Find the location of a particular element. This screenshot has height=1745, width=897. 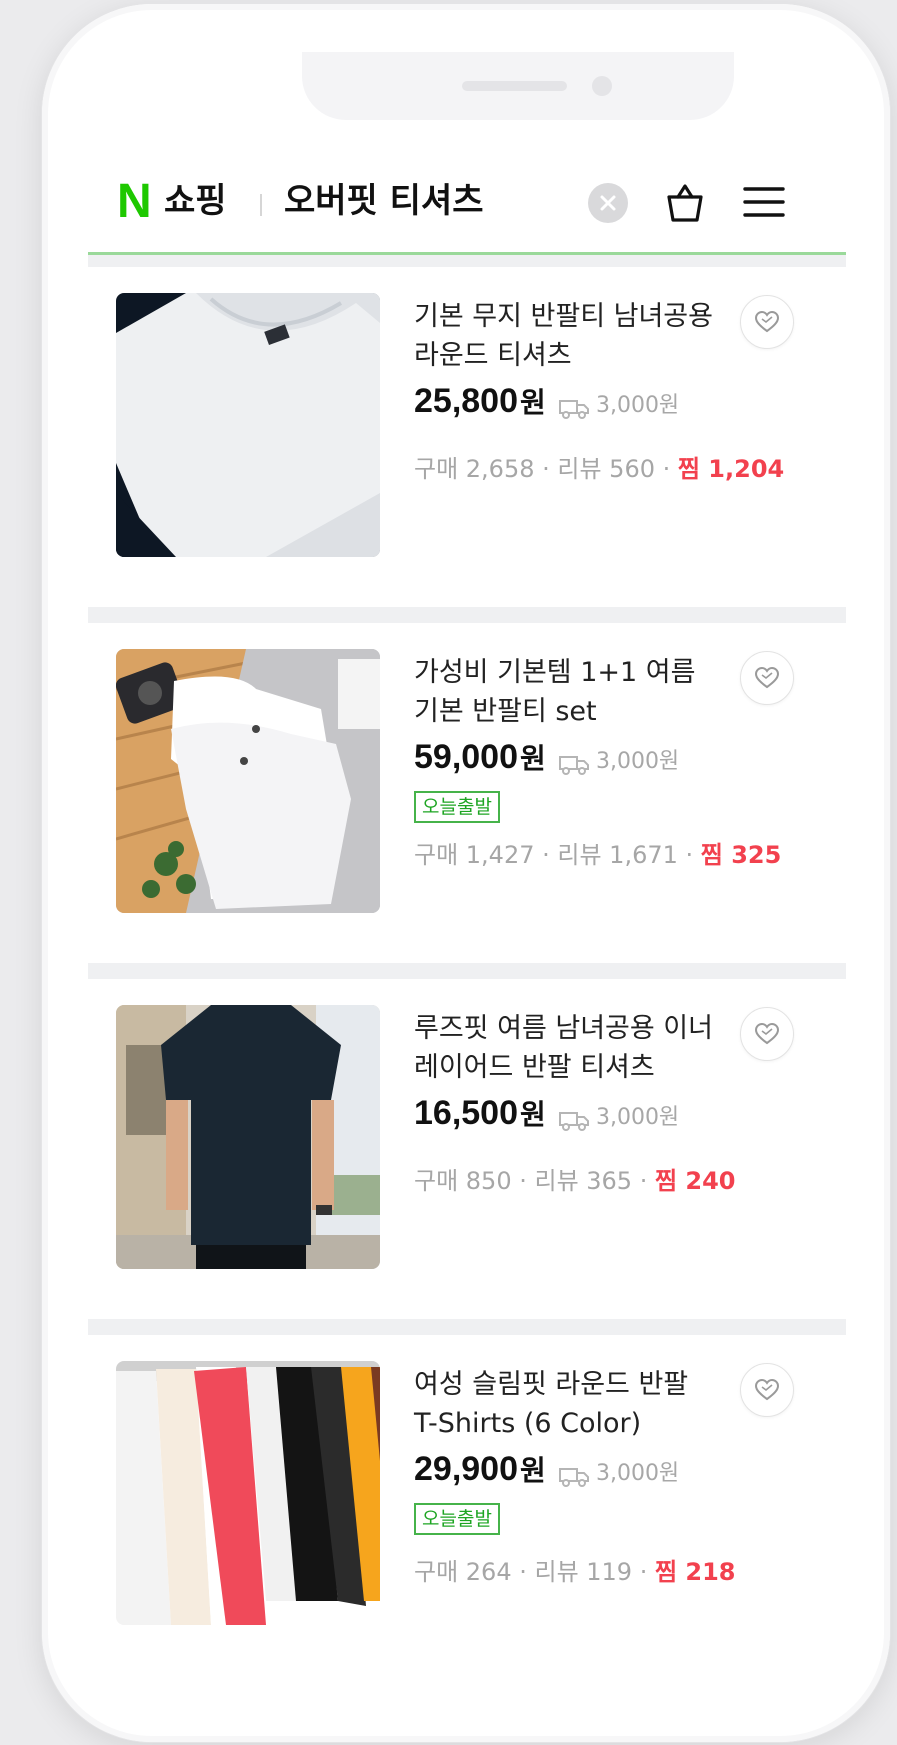

product-title: 가성비 기본템 1+1 여름 기본 반팔티 set is located at coordinates (564, 692).